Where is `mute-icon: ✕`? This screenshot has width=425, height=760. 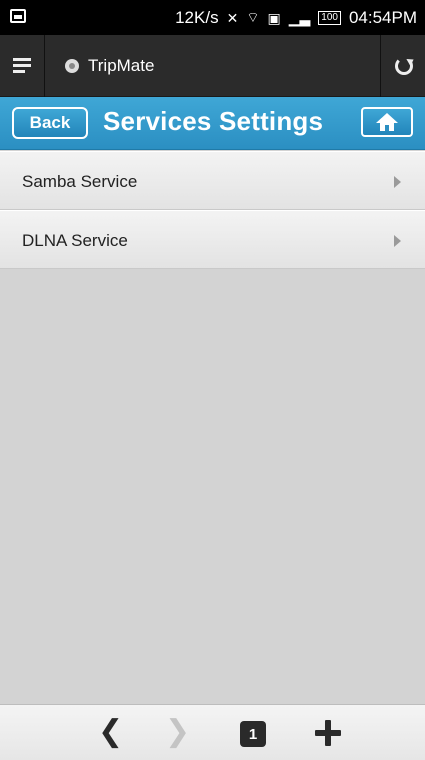 mute-icon: ✕ is located at coordinates (232, 17).